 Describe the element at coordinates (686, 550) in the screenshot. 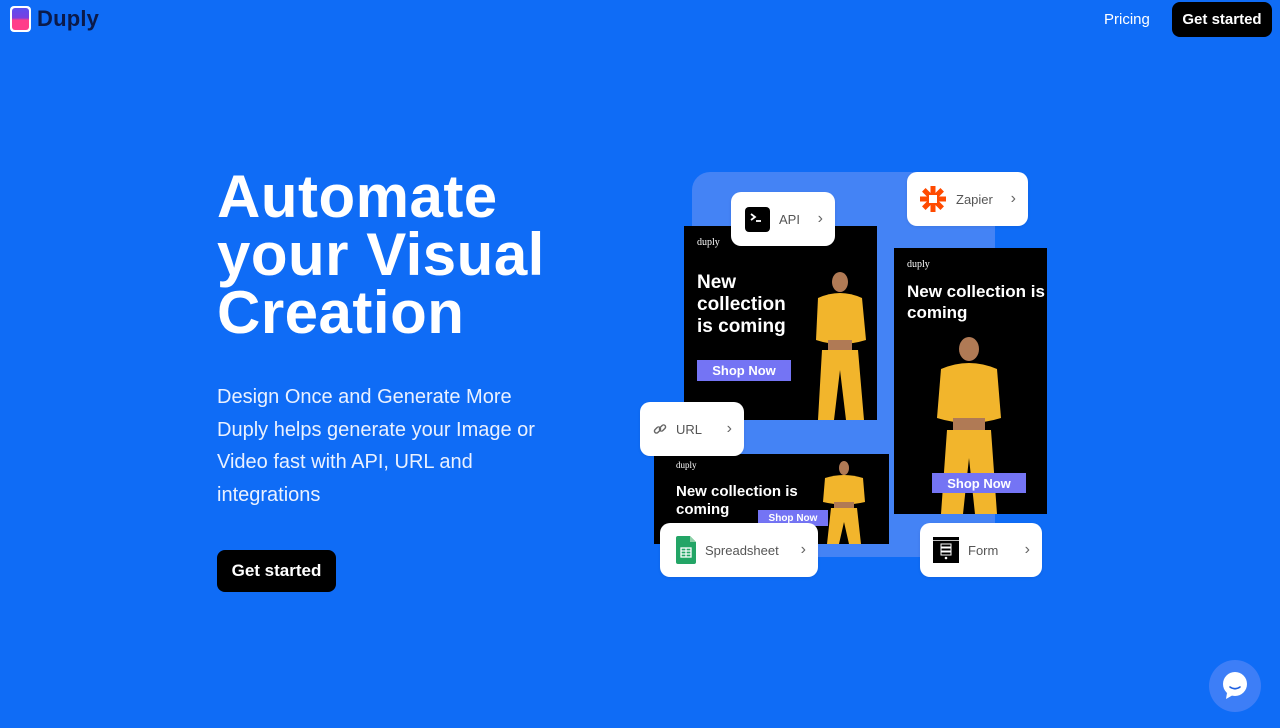

I see `spreadsheet-icon` at that location.